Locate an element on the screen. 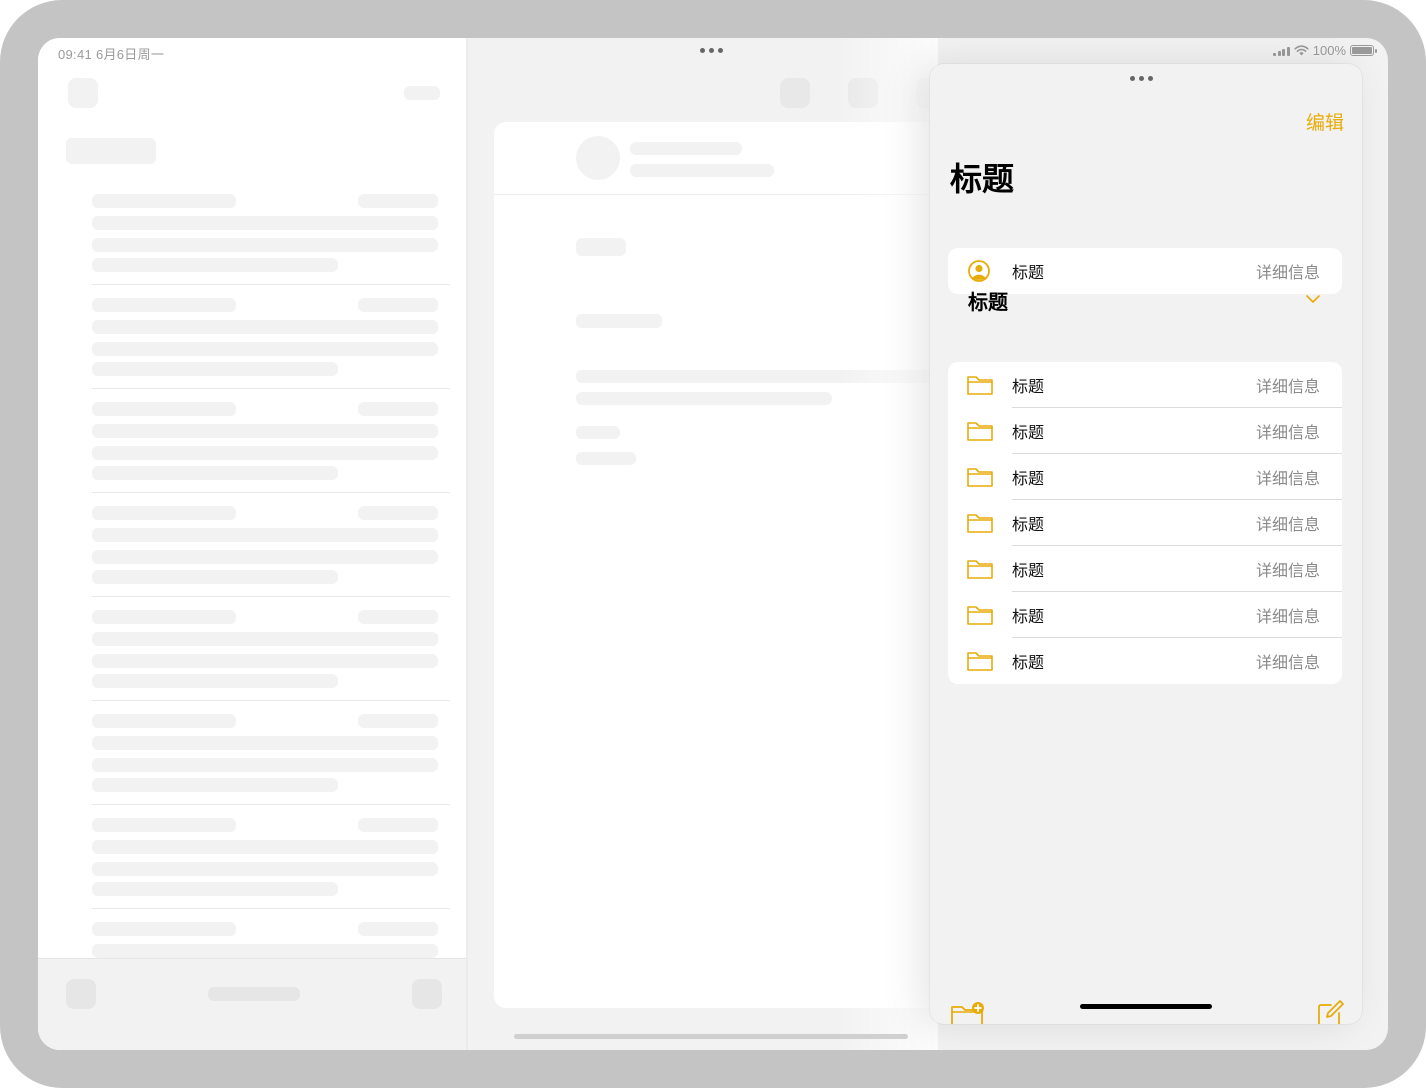 The height and width of the screenshot is (1088, 1426). slide-over-grabber-dots-icon is located at coordinates (1141, 78).